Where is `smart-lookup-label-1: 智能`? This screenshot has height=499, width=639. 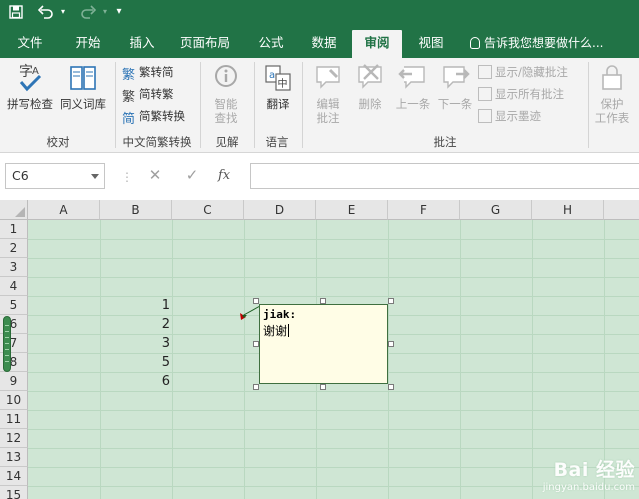 smart-lookup-label-1: 智能 is located at coordinates (226, 104).